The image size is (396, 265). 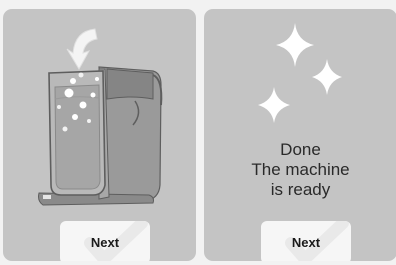 I want to click on done-message-line1: The machine, so click(x=300, y=169).